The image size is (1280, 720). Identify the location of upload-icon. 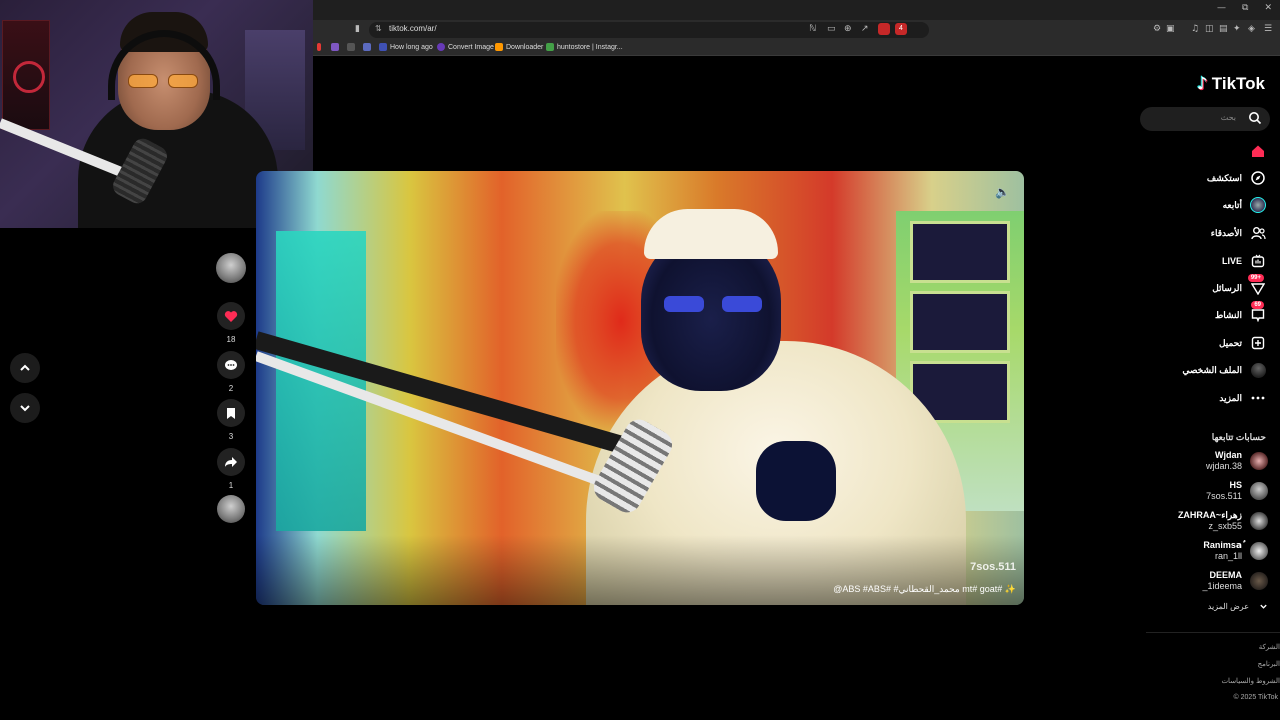
(1258, 343).